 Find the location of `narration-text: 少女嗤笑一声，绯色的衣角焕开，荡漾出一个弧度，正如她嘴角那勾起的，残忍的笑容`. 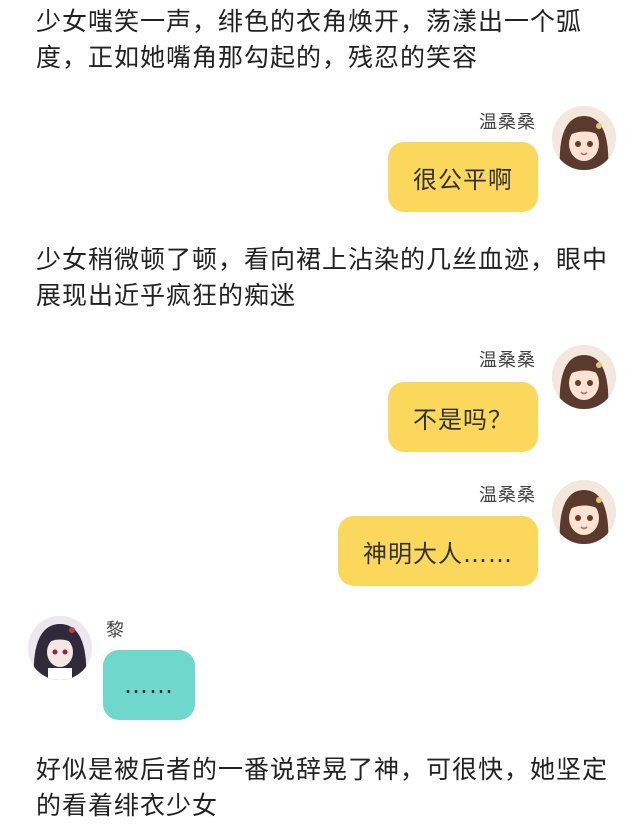

narration-text: 少女嗤笑一声，绯色的衣角焕开，荡漾出一个弧度，正如她嘴角那勾起的，残忍的笑容 is located at coordinates (309, 39).